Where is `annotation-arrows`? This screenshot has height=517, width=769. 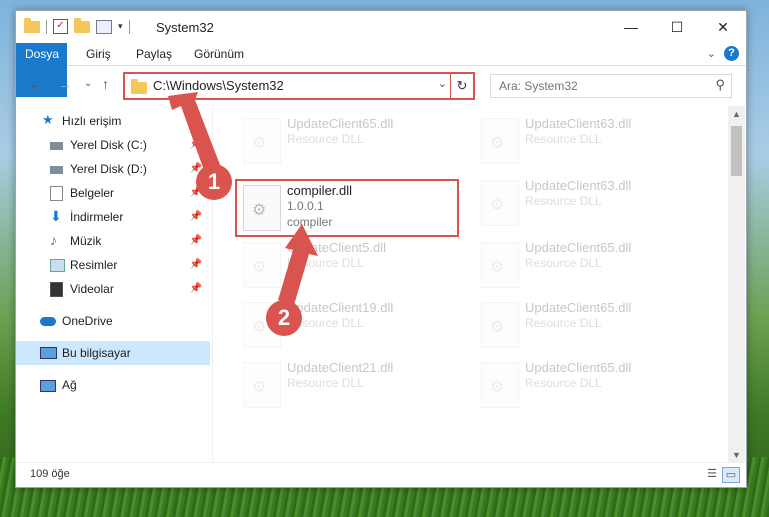 annotation-arrows is located at coordinates (243, 198).